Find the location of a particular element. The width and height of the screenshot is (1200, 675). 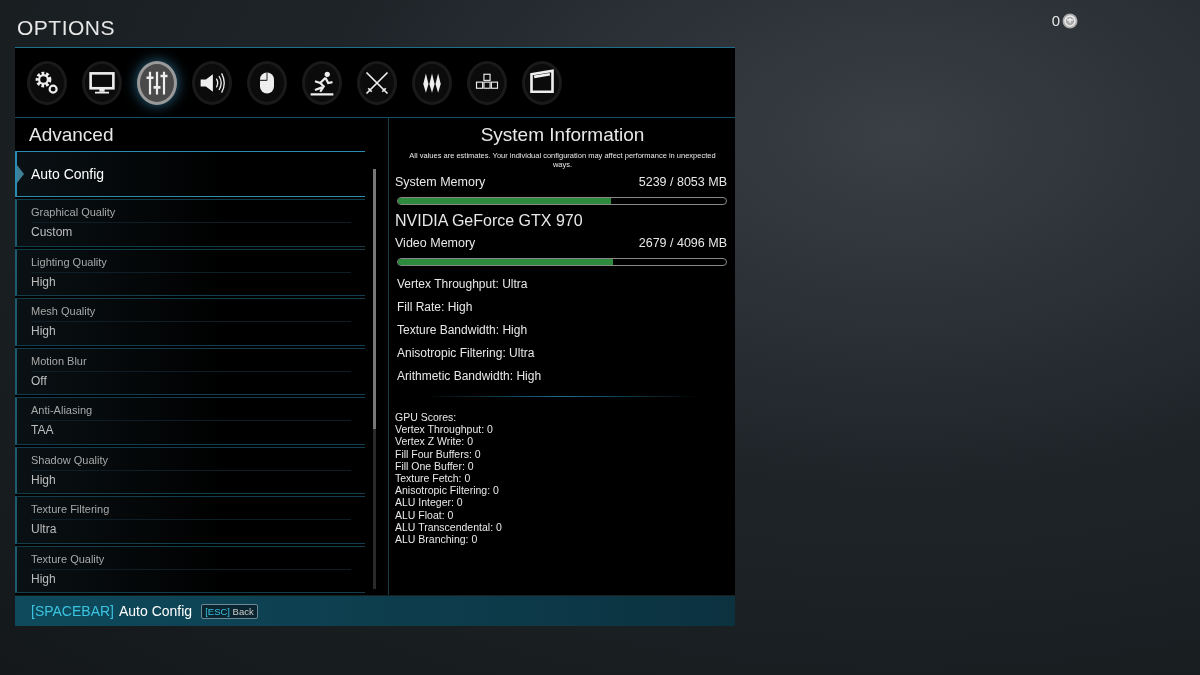

gpu-score: Fill Four Buffers: 0 is located at coordinates (438, 453).